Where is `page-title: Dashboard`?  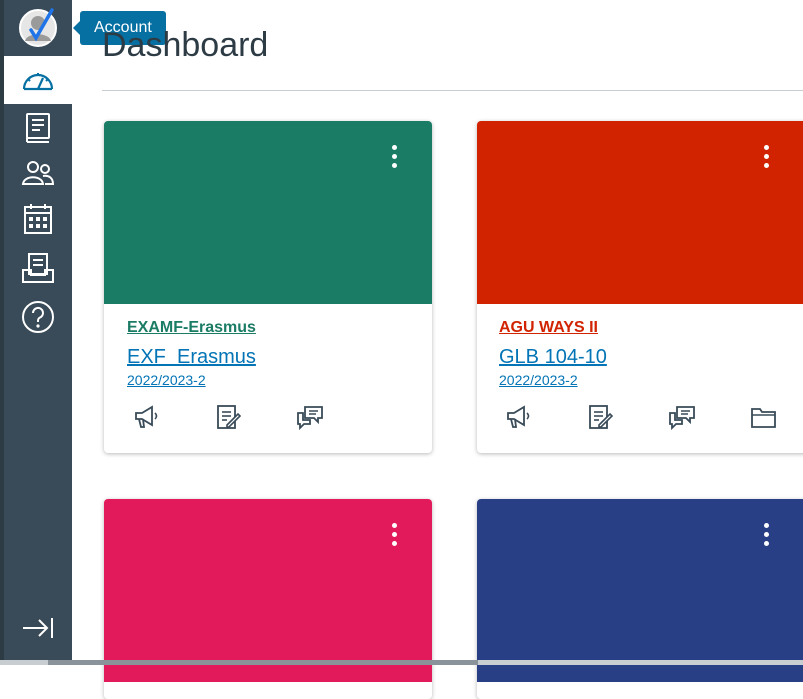 page-title: Dashboard is located at coordinates (185, 45).